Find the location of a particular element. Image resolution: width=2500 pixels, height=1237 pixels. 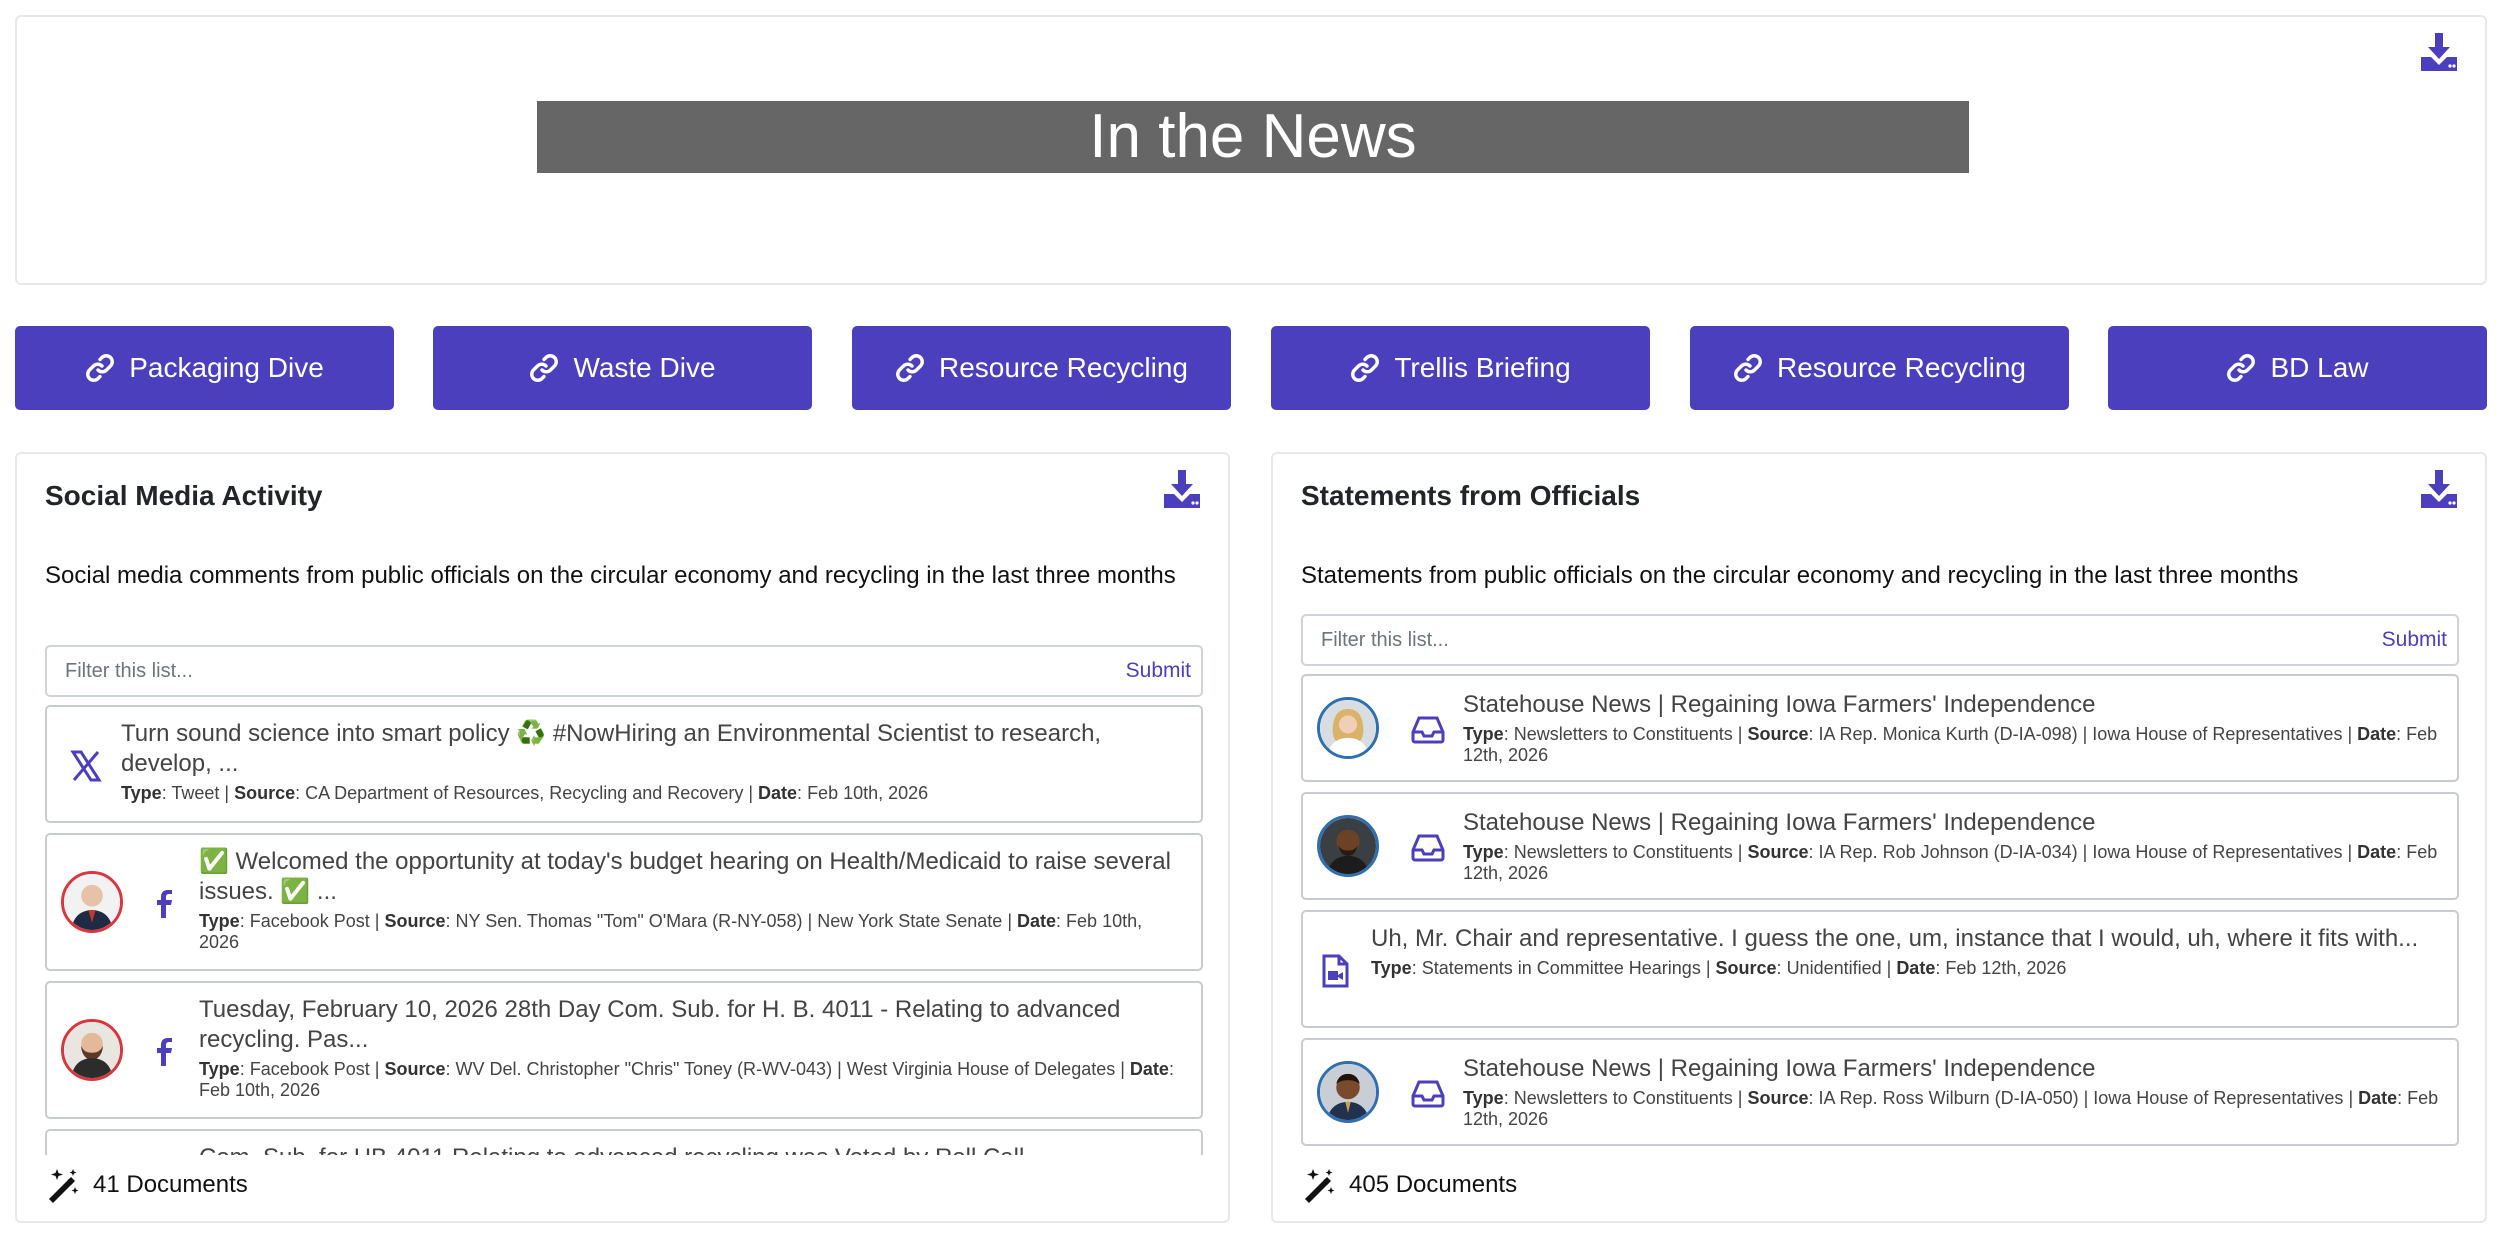

link-button-resource-recycling-2: Resource Recycling is located at coordinates (1879, 368).